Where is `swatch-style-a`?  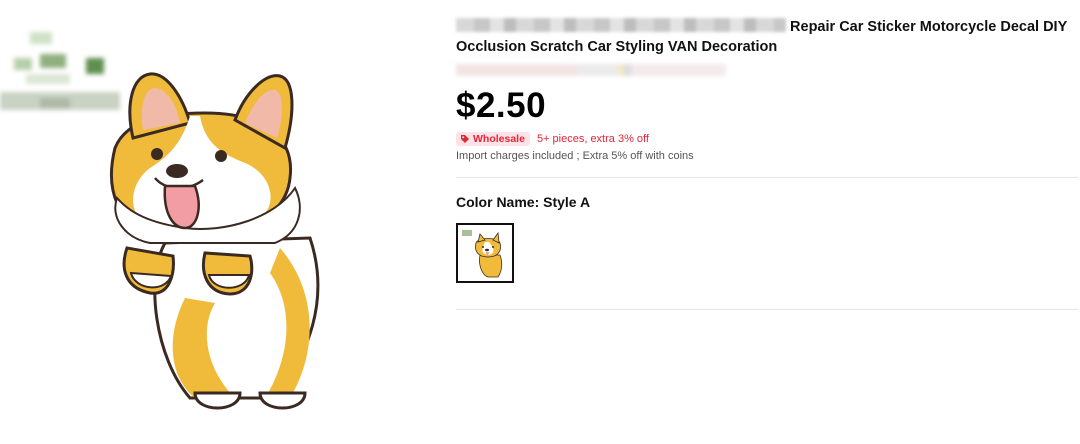
swatch-style-a is located at coordinates (485, 253).